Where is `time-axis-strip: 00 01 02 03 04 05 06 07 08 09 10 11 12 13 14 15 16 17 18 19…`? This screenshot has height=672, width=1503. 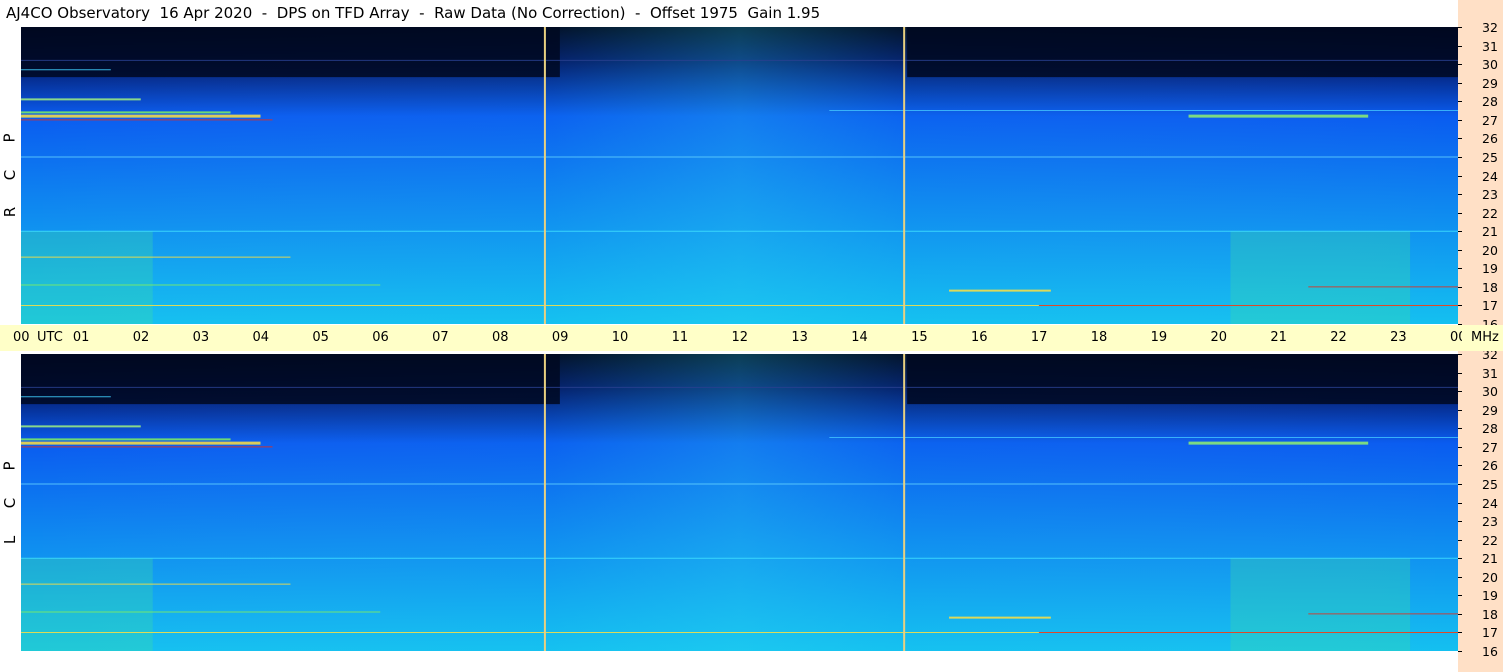 time-axis-strip: 00 01 02 03 04 05 06 07 08 09 10 11 12 13 14 15 16 17 18 19… is located at coordinates (733, 338).